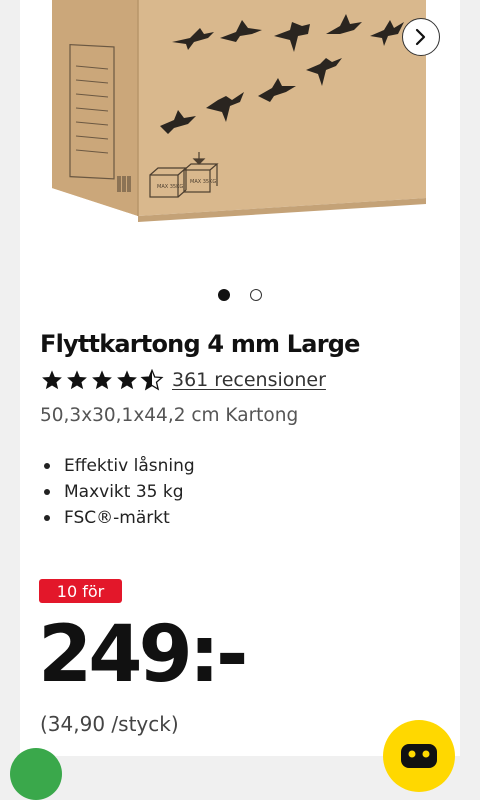  Describe the element at coordinates (200, 344) in the screenshot. I see `product-title: Flyttkartong 4 mm Large` at that location.